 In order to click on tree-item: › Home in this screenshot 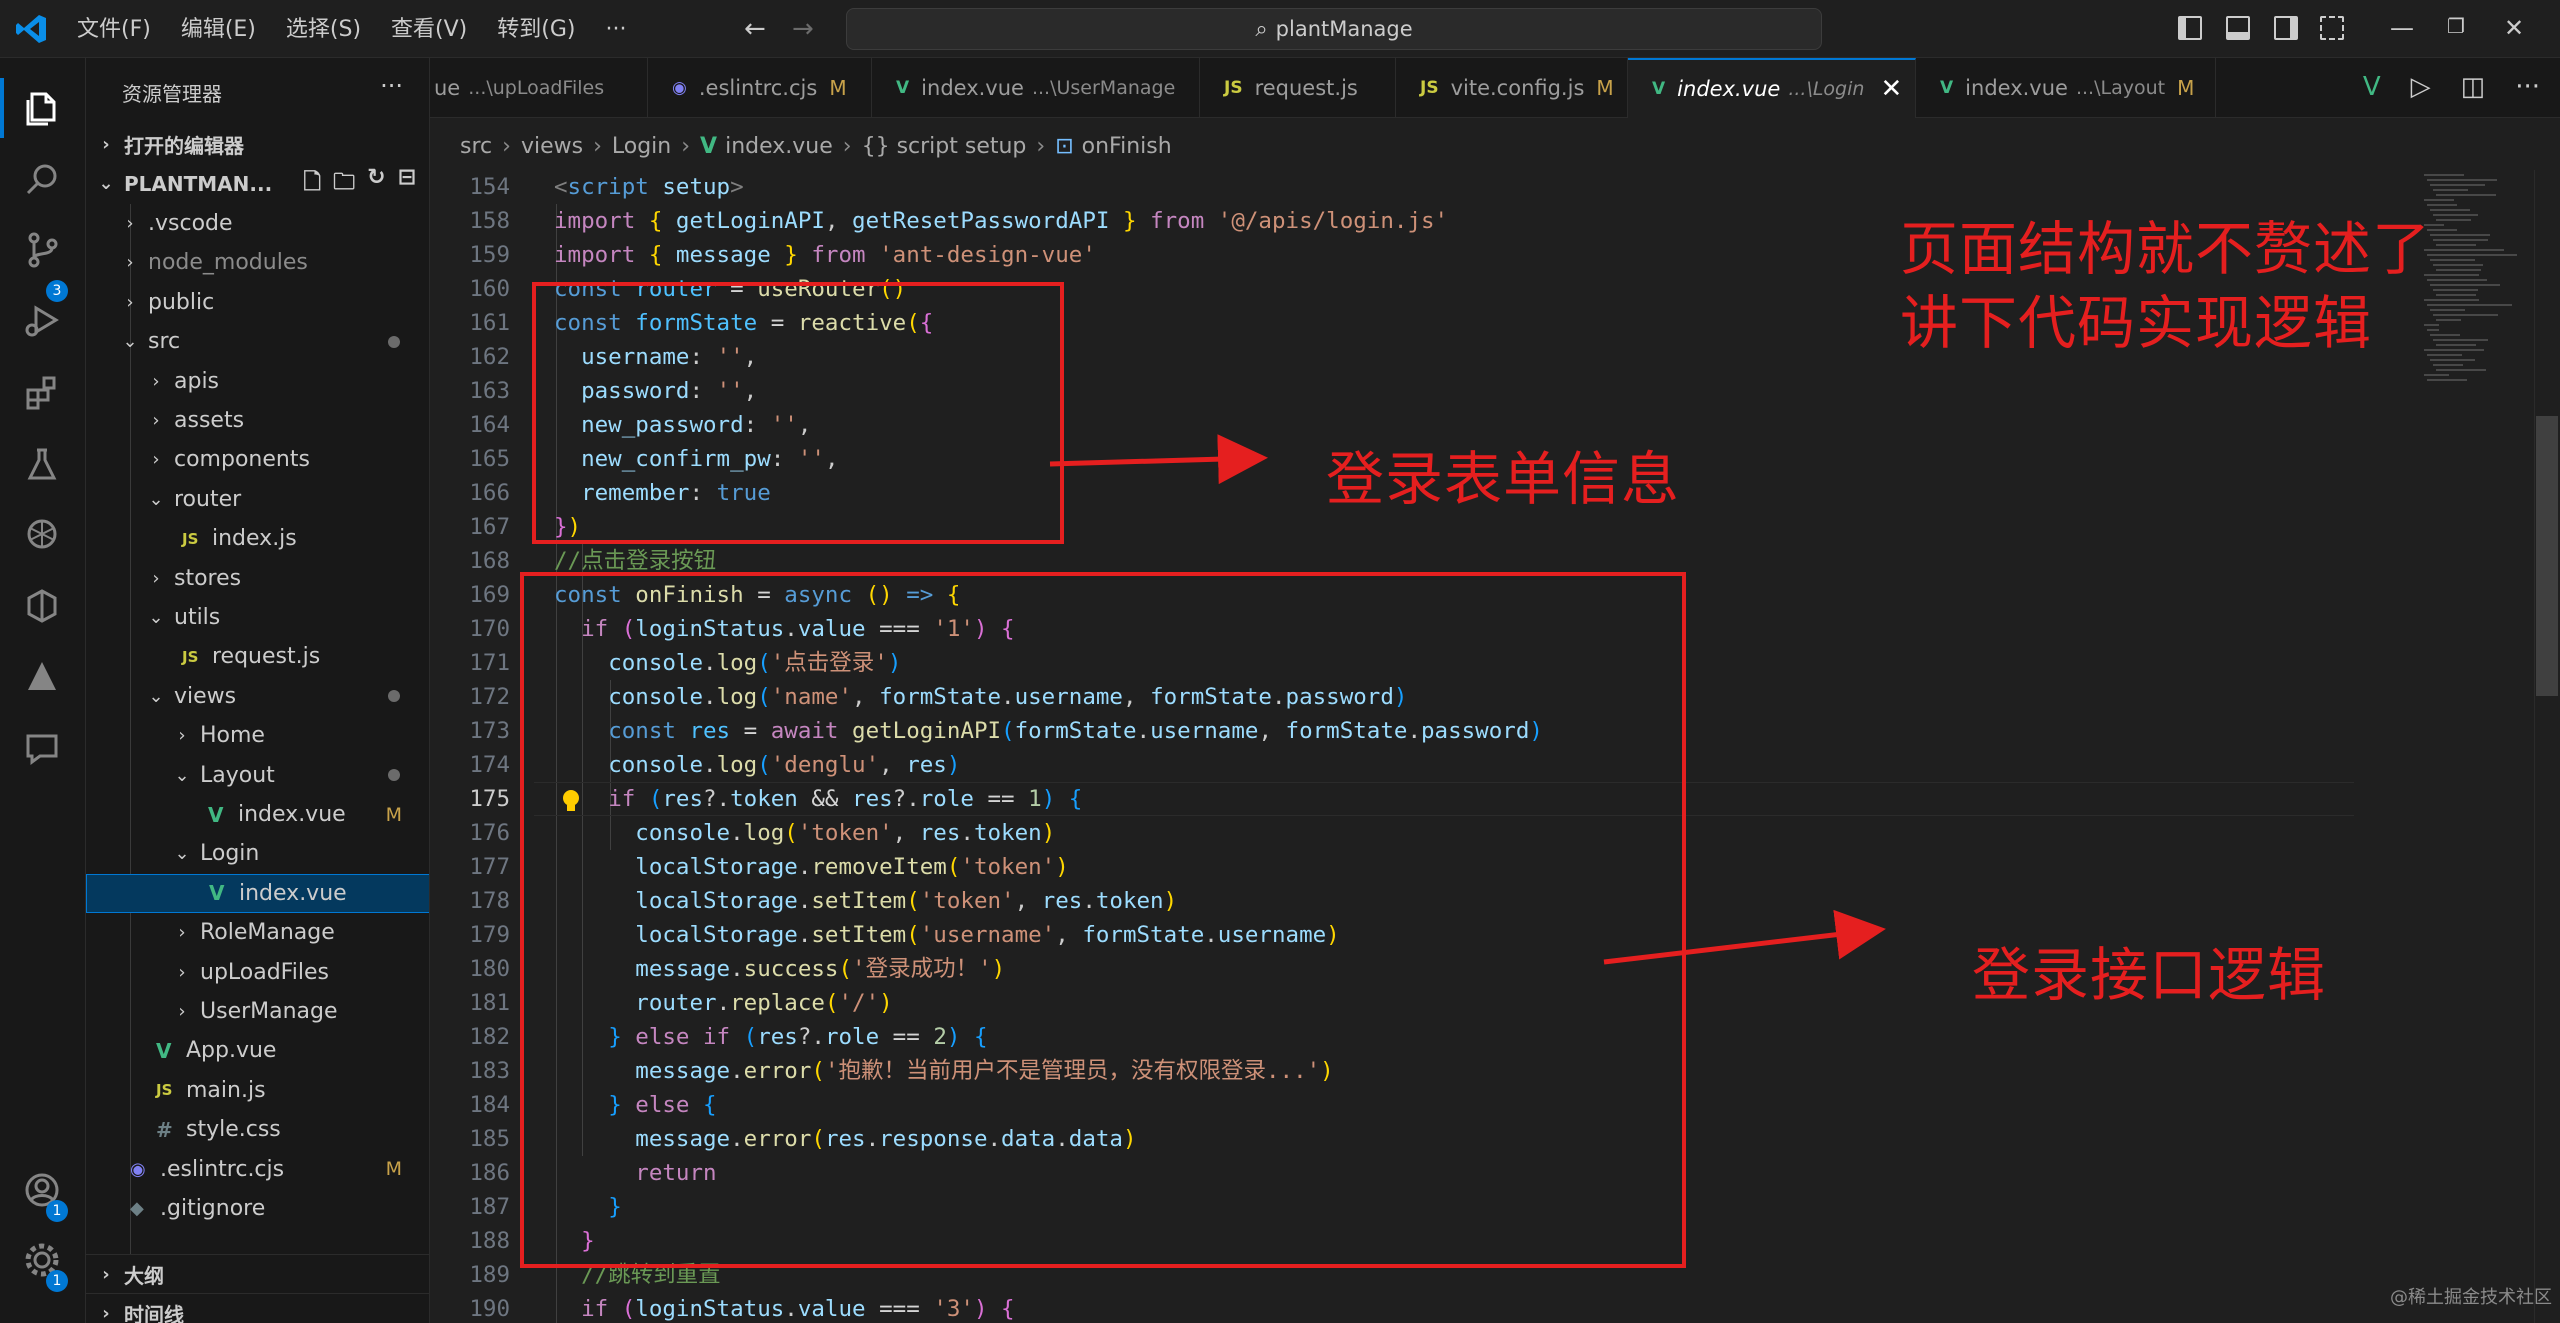, I will do `click(257, 735)`.